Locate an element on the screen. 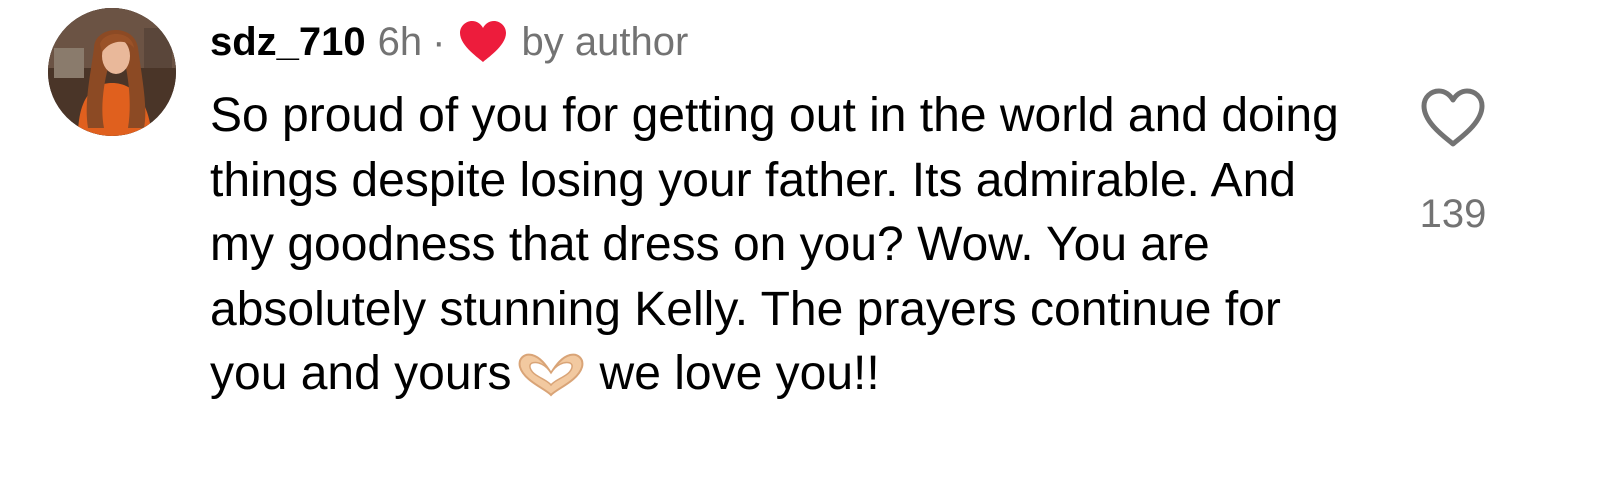  like-count: 139 is located at coordinates (1453, 214).